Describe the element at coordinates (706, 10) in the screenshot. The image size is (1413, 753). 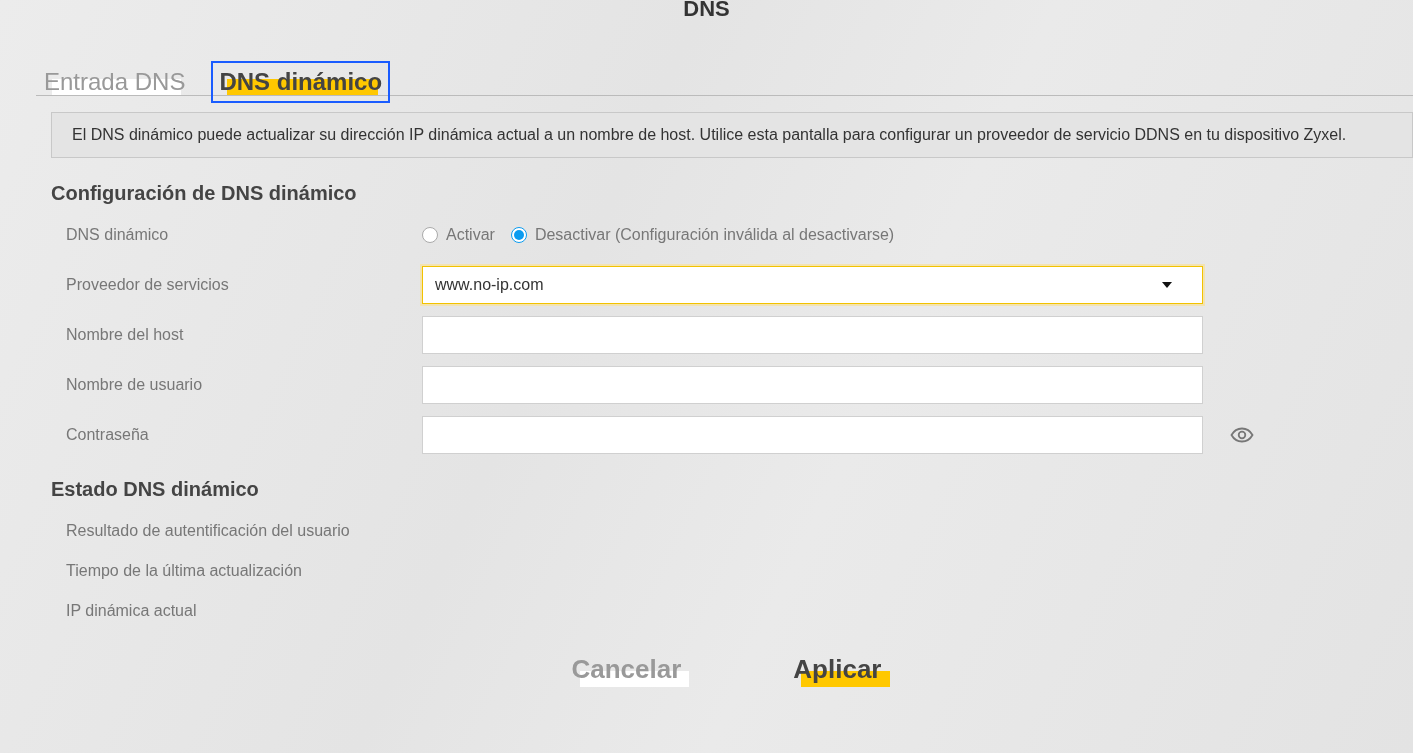
I see `page-title: DNS` at that location.